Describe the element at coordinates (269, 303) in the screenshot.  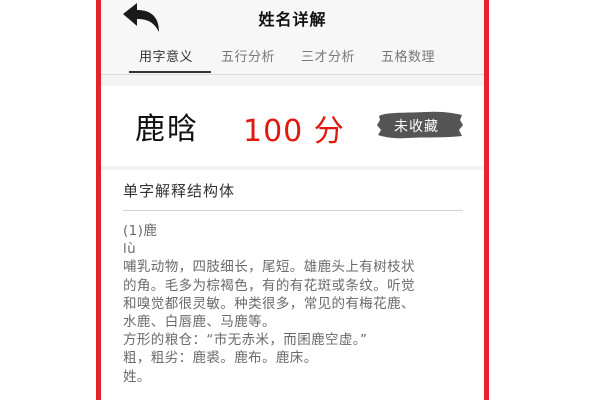
I see `explanation-line: 和嗅觉都很灵敏。种类很多，常见的有梅花鹿、` at that location.